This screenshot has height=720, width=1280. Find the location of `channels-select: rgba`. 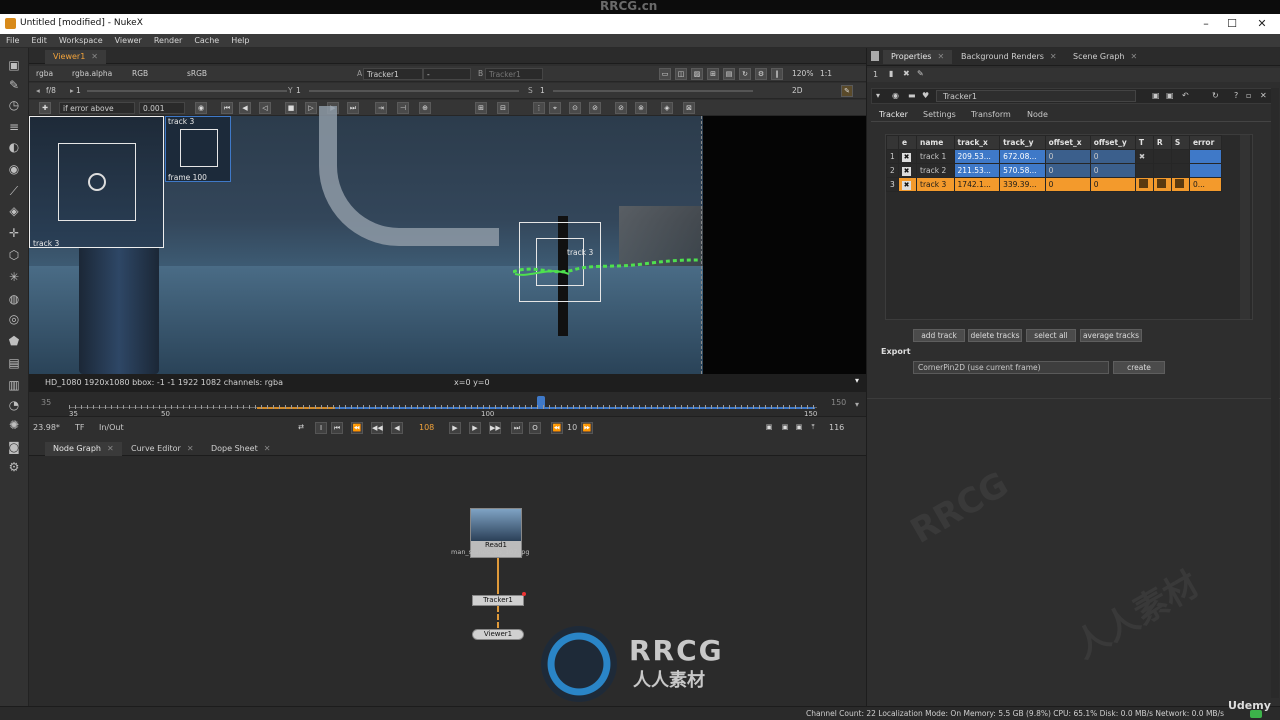

channels-select: rgba is located at coordinates (44, 74).